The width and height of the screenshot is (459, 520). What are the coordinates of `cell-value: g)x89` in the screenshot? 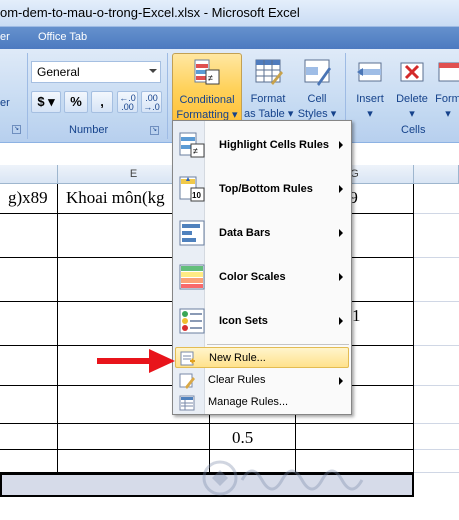 It's located at (28, 197).